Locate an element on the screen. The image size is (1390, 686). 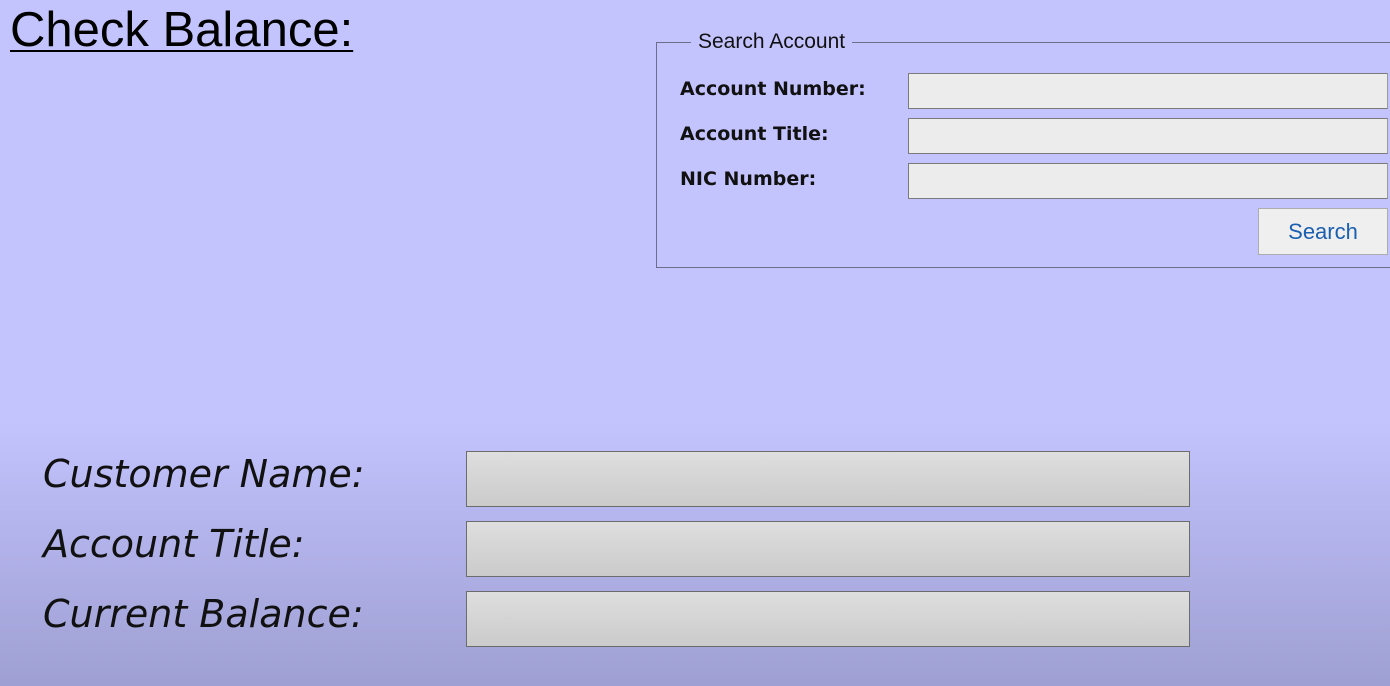
search-button: Search is located at coordinates (1323, 231).